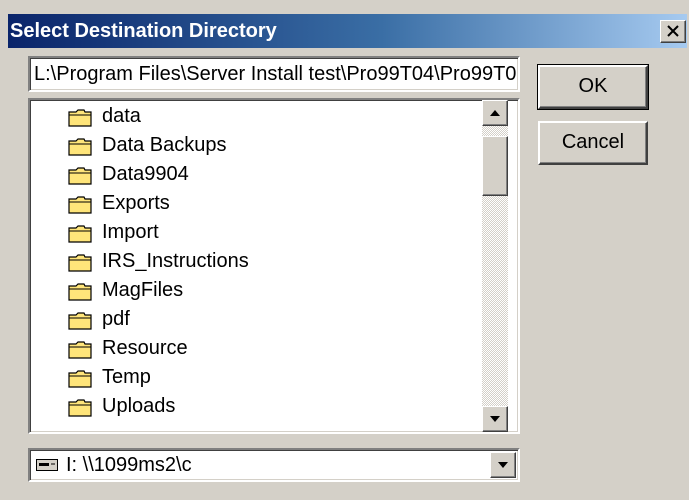 Image resolution: width=689 pixels, height=500 pixels. Describe the element at coordinates (593, 143) in the screenshot. I see `cancel-button: Cancel` at that location.